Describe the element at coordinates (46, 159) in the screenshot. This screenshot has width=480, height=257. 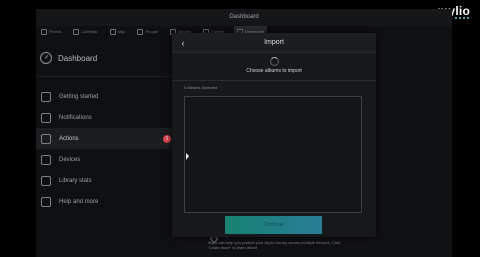
I see `devices-icon` at that location.